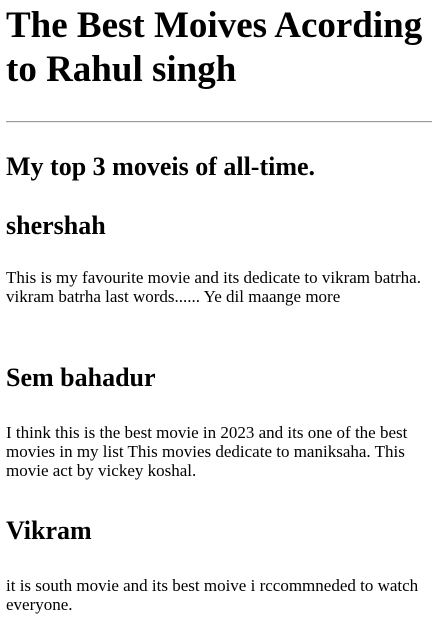  What do you see at coordinates (161, 166) in the screenshot?
I see `section-subtitle: My top 3 moveis of all-time.` at bounding box center [161, 166].